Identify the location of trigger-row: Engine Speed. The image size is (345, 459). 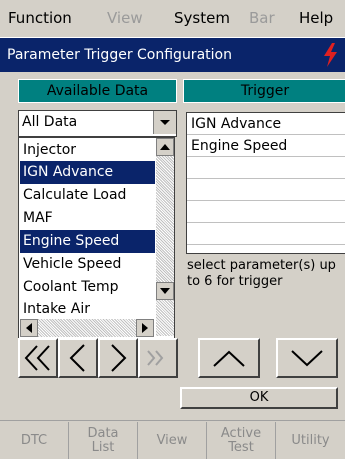
(266, 146).